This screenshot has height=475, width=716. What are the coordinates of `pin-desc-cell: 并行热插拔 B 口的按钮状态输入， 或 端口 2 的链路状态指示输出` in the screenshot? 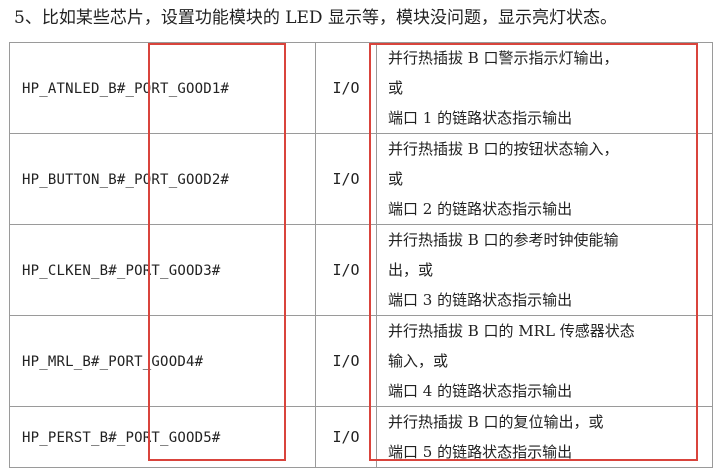 It's located at (544, 179).